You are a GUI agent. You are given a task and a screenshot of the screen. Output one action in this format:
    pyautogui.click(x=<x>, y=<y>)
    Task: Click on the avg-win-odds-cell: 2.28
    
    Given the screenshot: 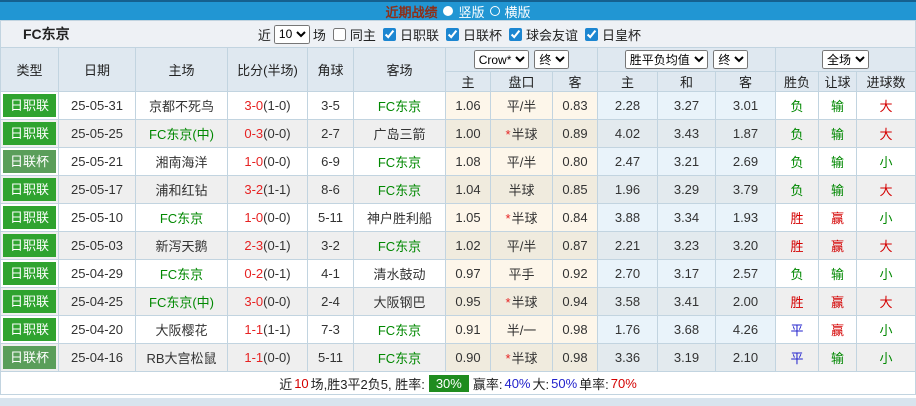 What is the action you would take?
    pyautogui.click(x=627, y=105)
    